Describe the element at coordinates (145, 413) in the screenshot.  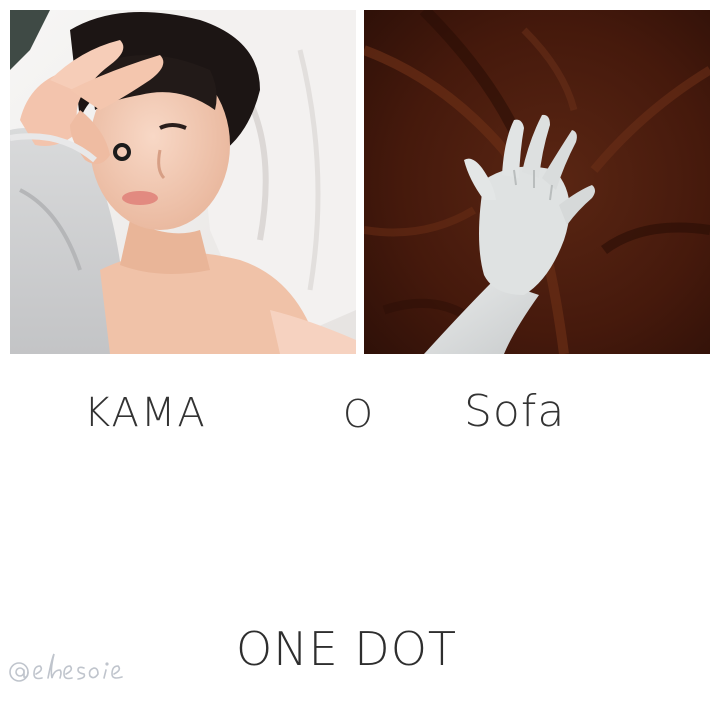
I see `label-kama: KAMA` at that location.